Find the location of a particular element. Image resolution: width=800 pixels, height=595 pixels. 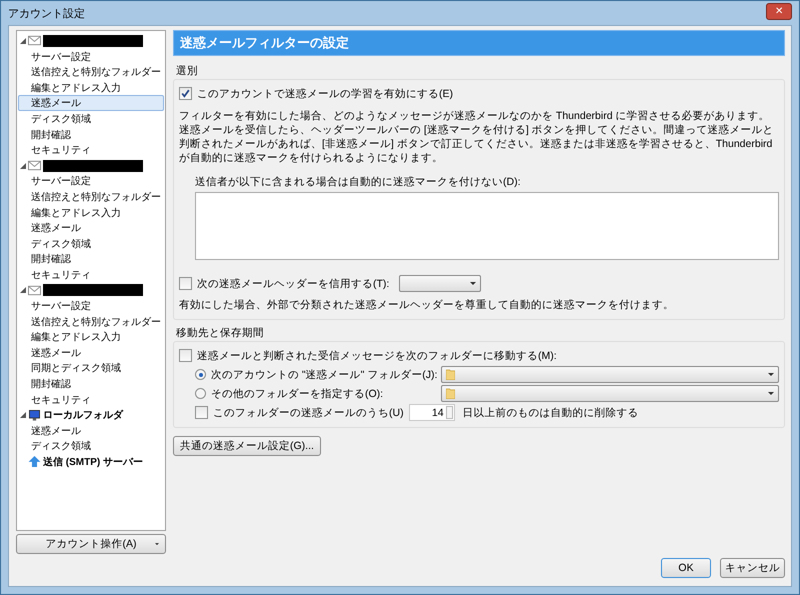

tree-item: ローカルフォルダ is located at coordinates (83, 415).